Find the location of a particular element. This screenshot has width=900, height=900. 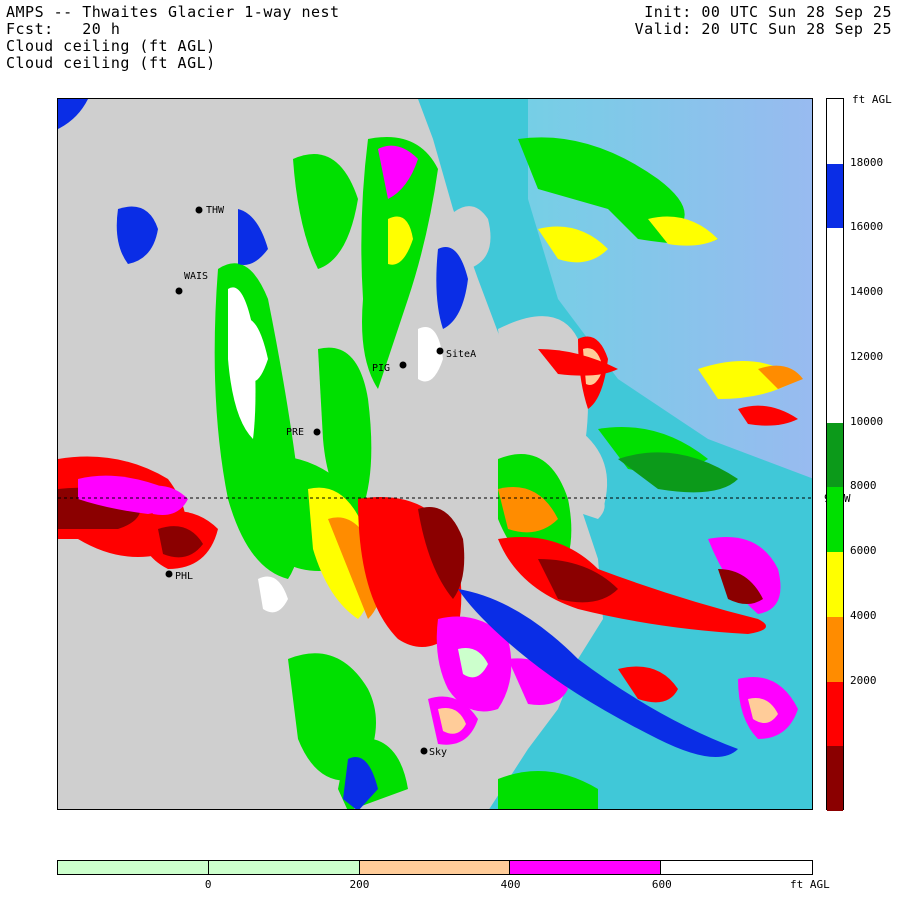

station-marker-wais is located at coordinates (179, 291).